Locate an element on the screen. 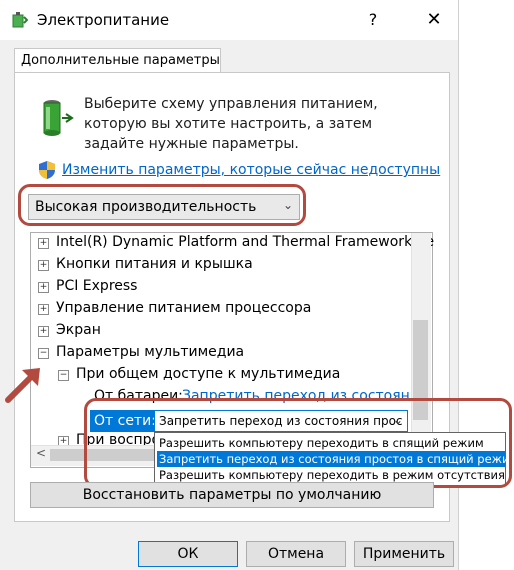 The height and width of the screenshot is (570, 514). ok-button: ОК is located at coordinates (188, 554).